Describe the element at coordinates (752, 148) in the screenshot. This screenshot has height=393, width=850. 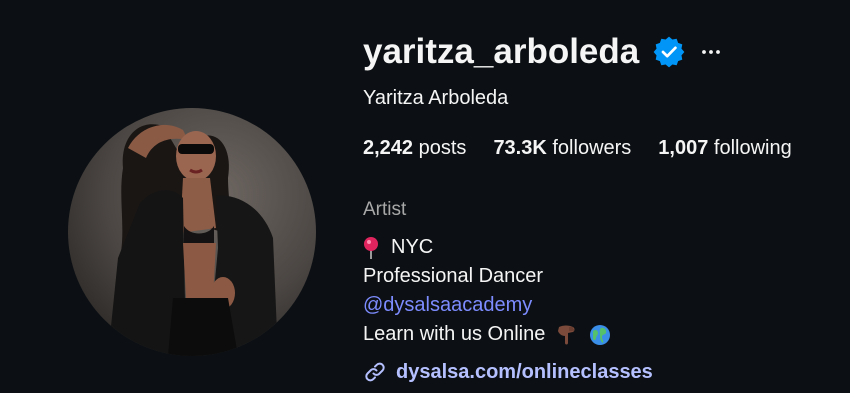
I see `following-label: following` at that location.